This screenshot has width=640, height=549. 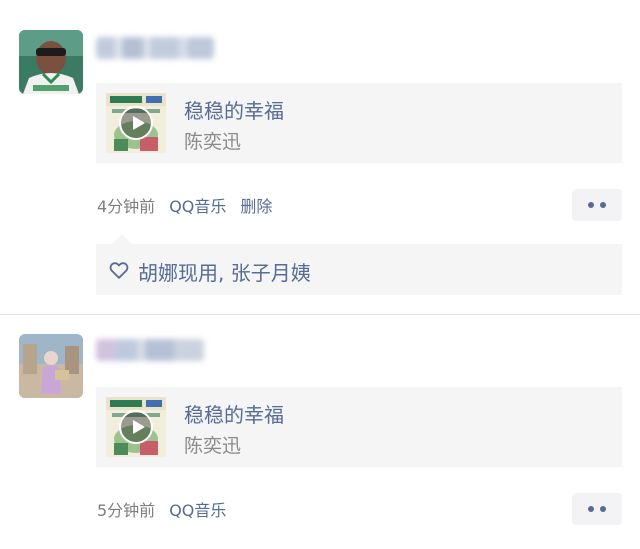 What do you see at coordinates (256, 206) in the screenshot?
I see `delete-button: 删除` at bounding box center [256, 206].